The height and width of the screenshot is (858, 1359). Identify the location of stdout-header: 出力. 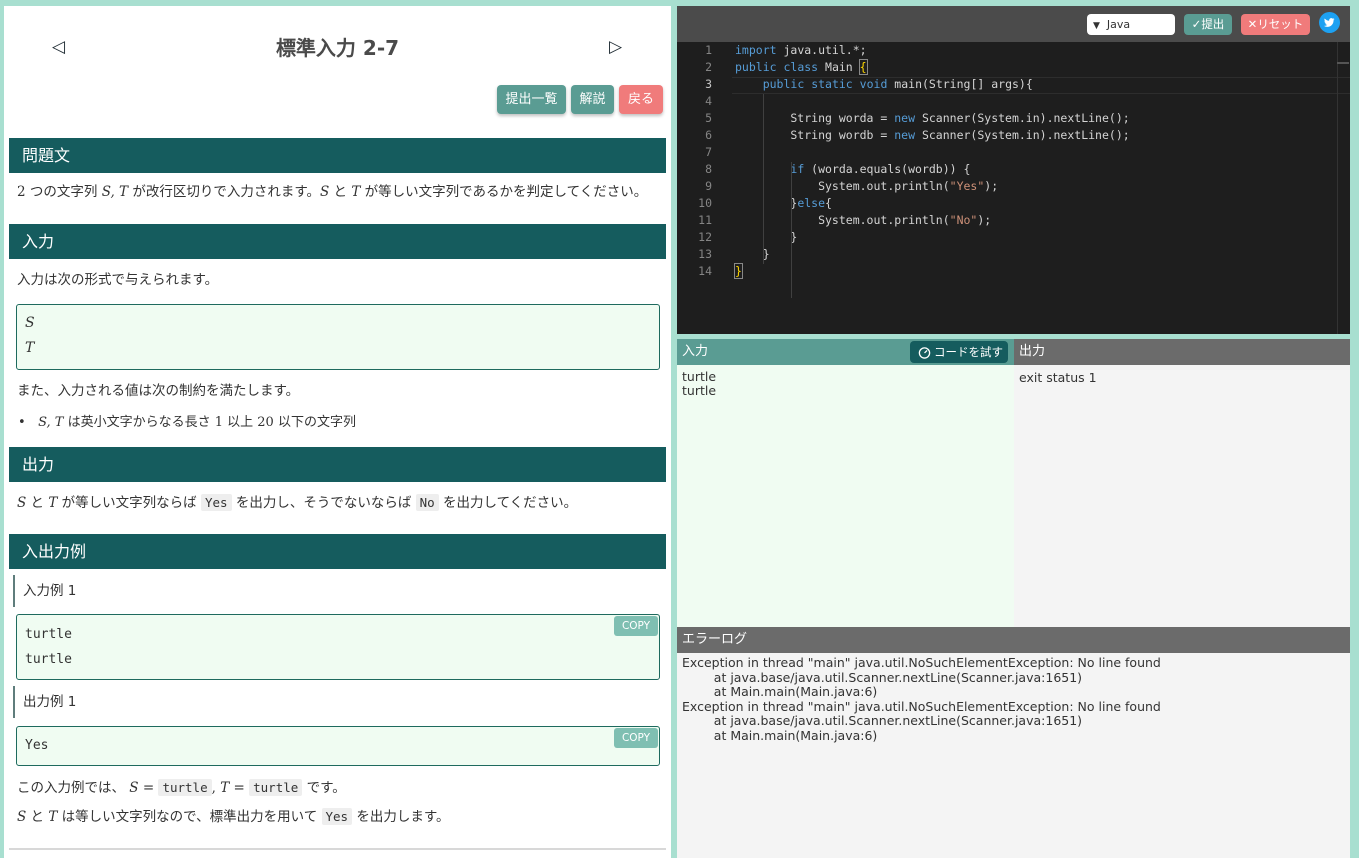
(1182, 352).